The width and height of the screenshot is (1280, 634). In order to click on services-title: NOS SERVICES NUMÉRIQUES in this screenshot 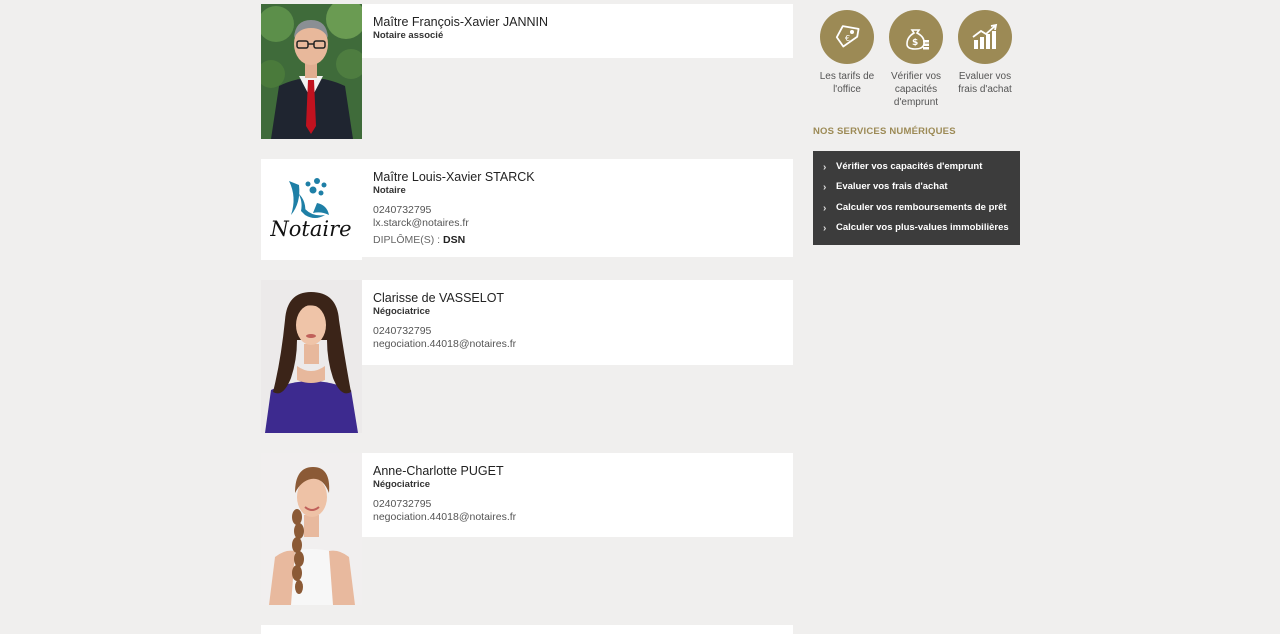, I will do `click(884, 131)`.